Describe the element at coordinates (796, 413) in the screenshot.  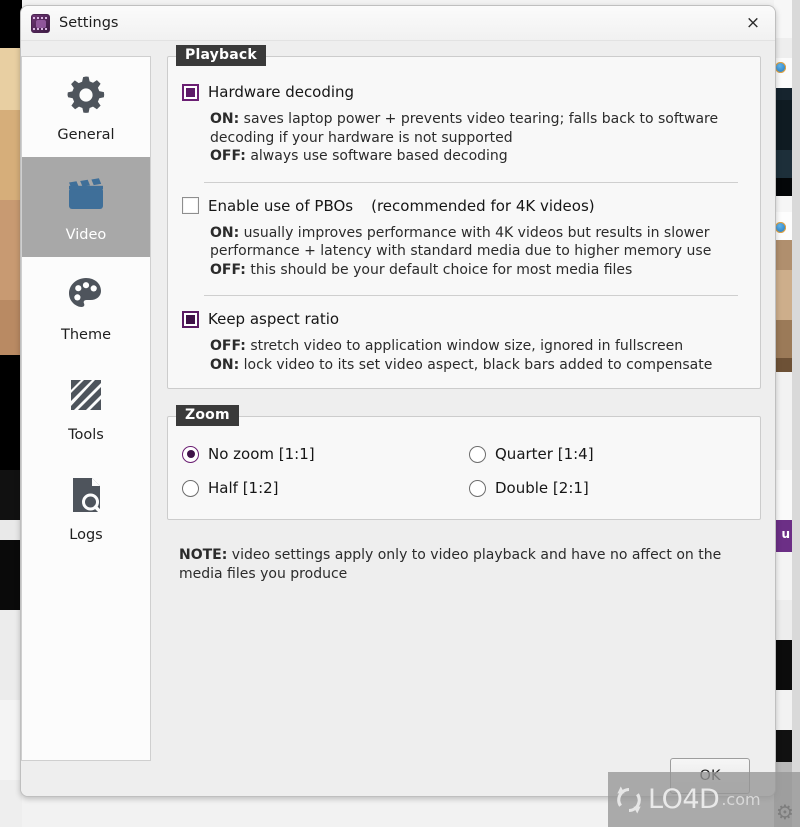
I see `background-edge` at that location.